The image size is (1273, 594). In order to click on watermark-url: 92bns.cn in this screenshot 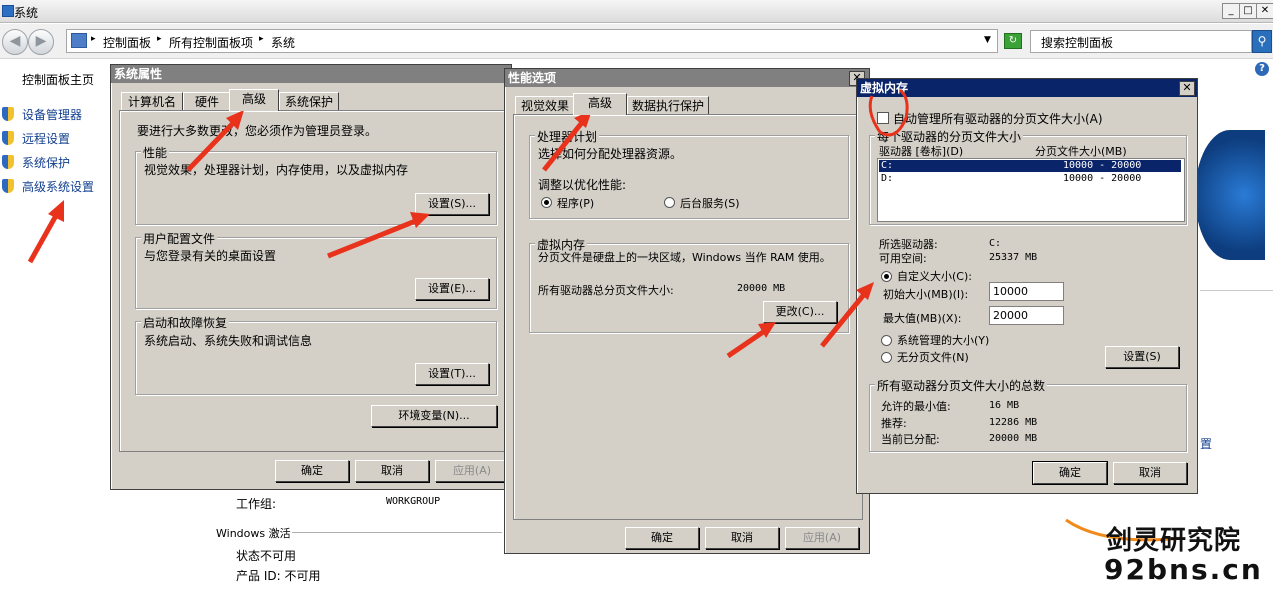, I will do `click(1183, 569)`.